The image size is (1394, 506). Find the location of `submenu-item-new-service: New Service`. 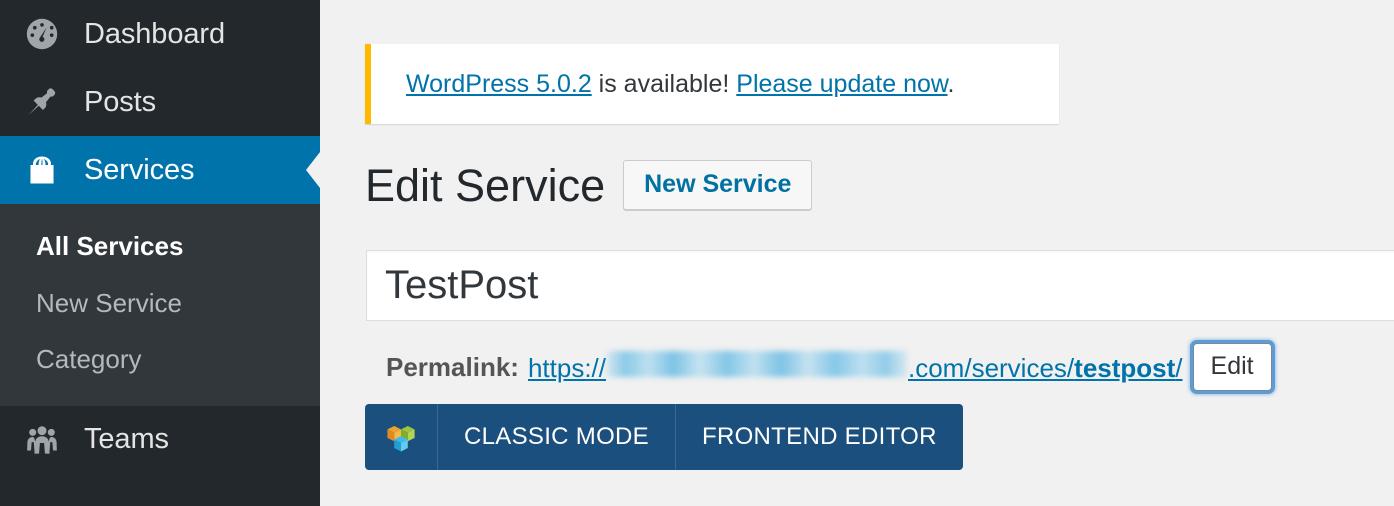

submenu-item-new-service: New Service is located at coordinates (160, 303).